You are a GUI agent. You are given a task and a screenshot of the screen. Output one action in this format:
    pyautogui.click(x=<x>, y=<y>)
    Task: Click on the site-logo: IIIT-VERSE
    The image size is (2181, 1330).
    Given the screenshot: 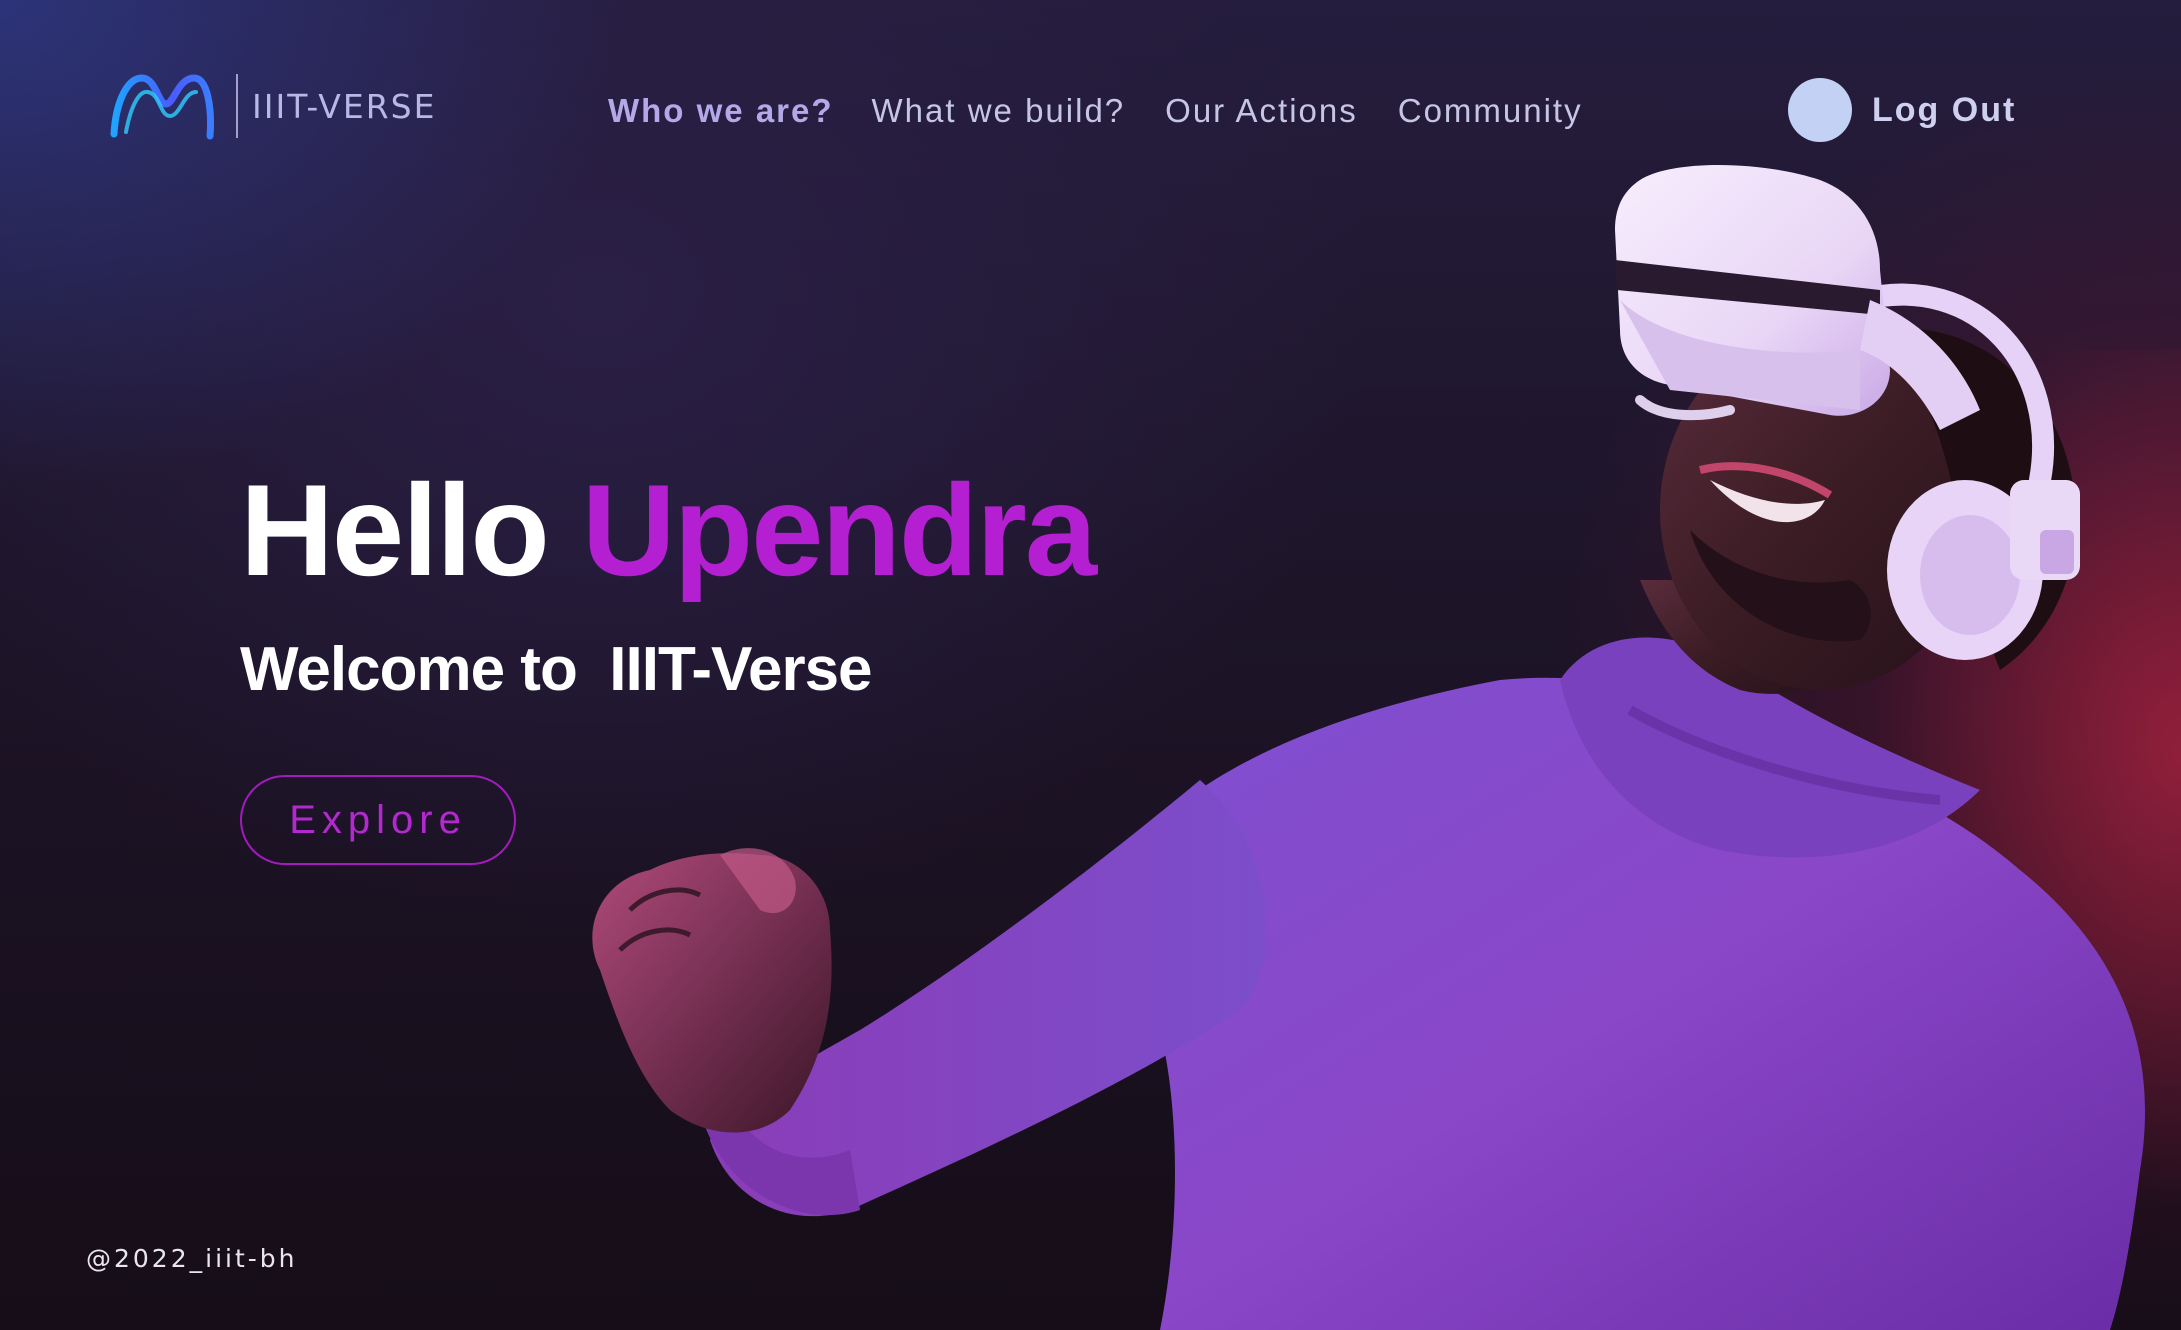 What is the action you would take?
    pyautogui.click(x=272, y=106)
    